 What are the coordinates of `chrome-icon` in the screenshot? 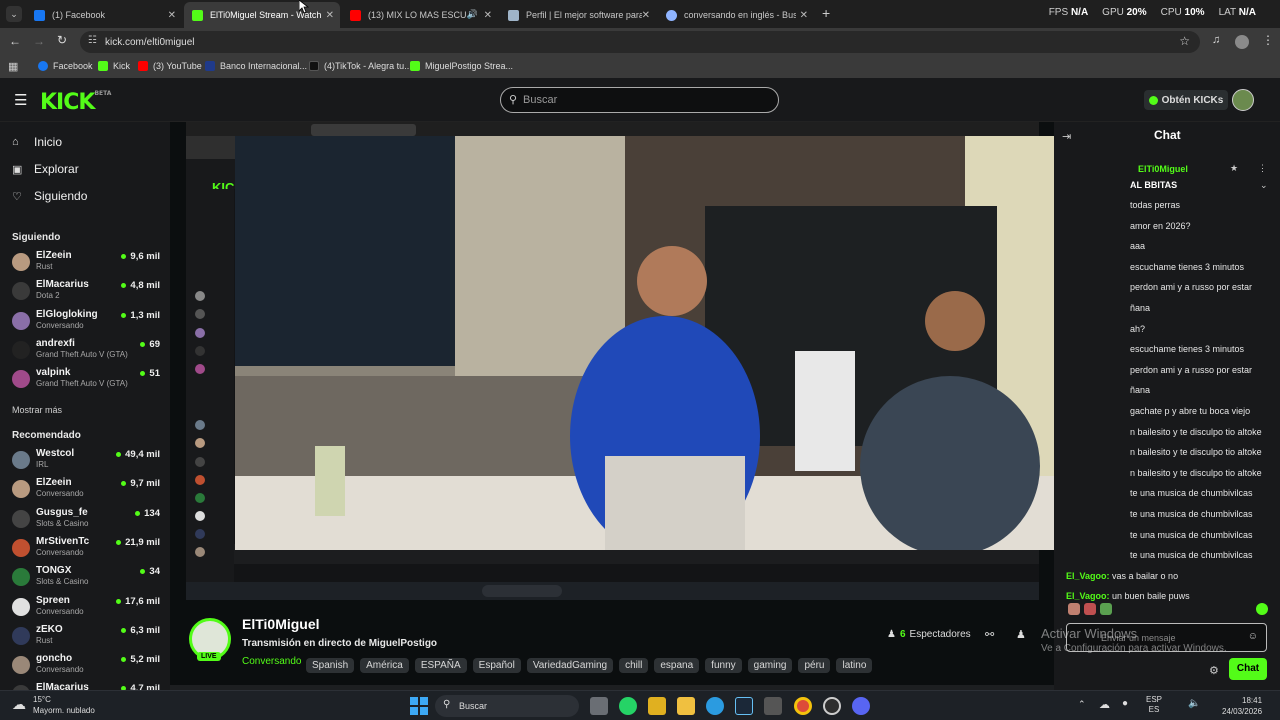 It's located at (803, 706).